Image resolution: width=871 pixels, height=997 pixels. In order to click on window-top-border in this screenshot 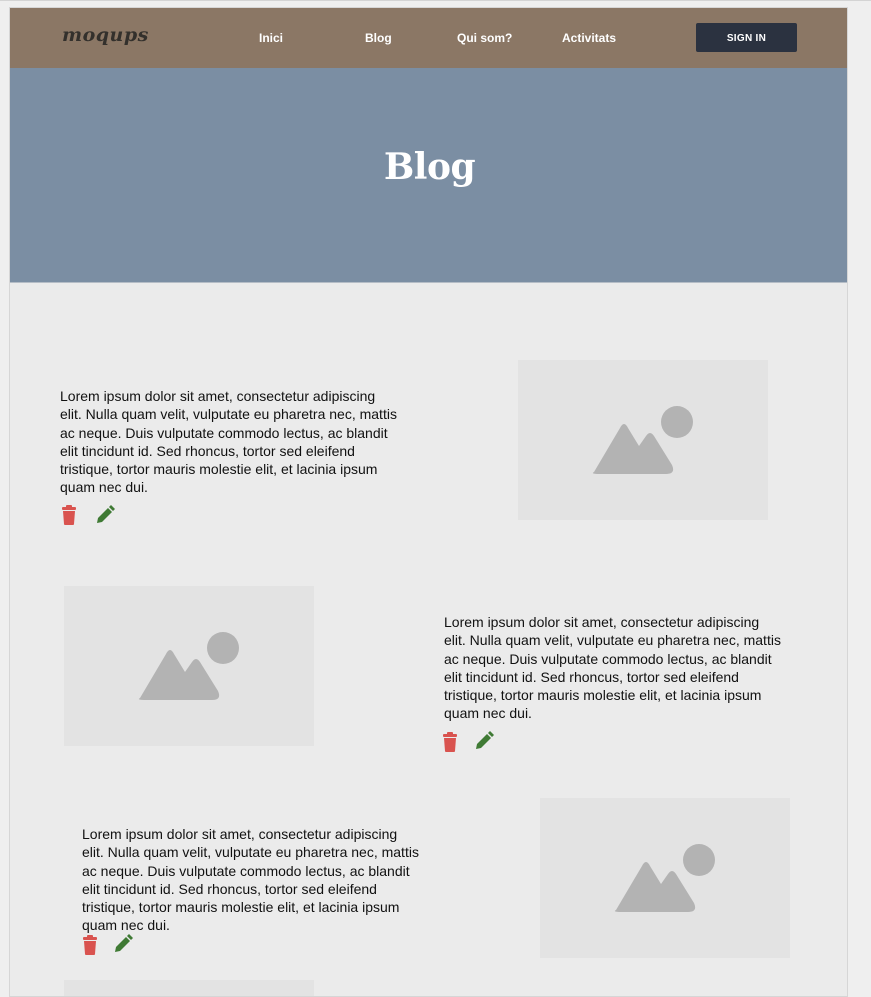, I will do `click(435, 0)`.